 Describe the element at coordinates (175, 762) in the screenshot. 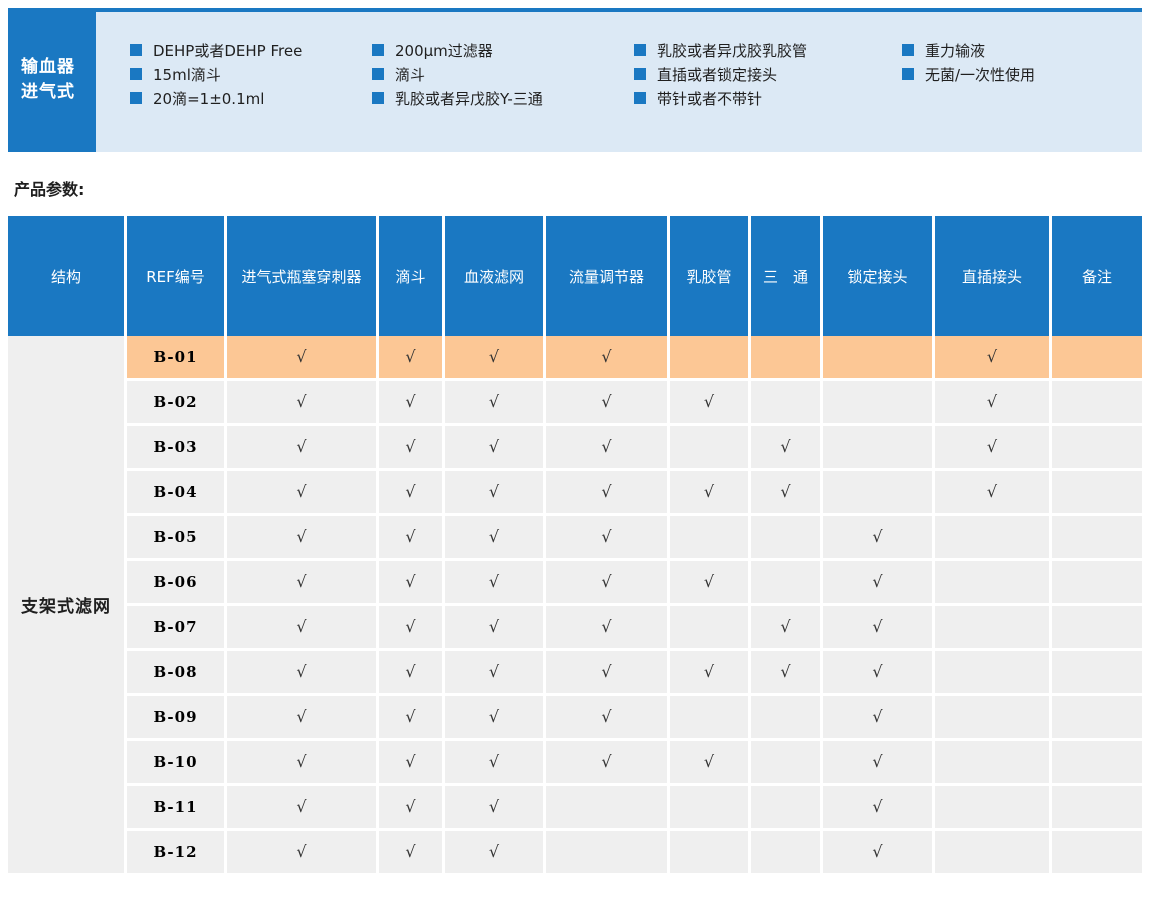

I see `ref-cell: B-10` at that location.